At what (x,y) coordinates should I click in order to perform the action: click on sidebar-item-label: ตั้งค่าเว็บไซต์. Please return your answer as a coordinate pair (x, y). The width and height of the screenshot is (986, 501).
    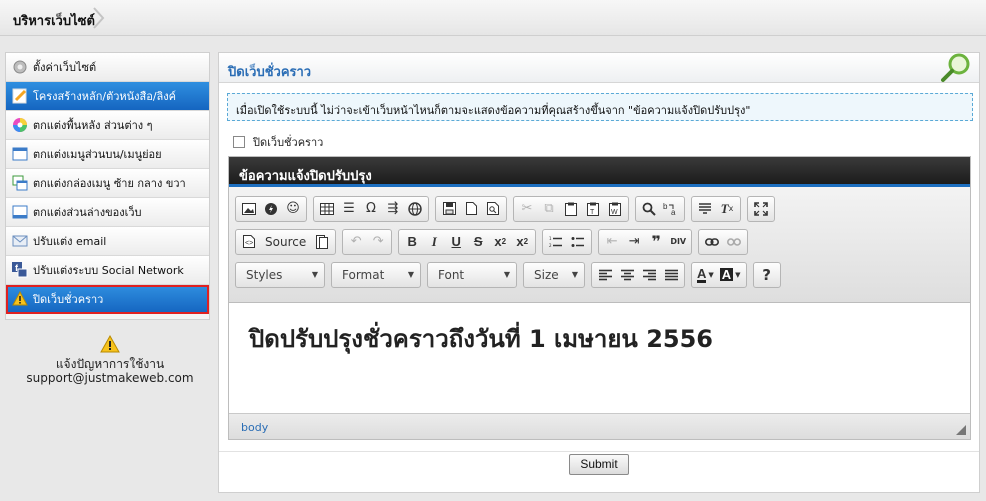
    Looking at the image, I should click on (65, 67).